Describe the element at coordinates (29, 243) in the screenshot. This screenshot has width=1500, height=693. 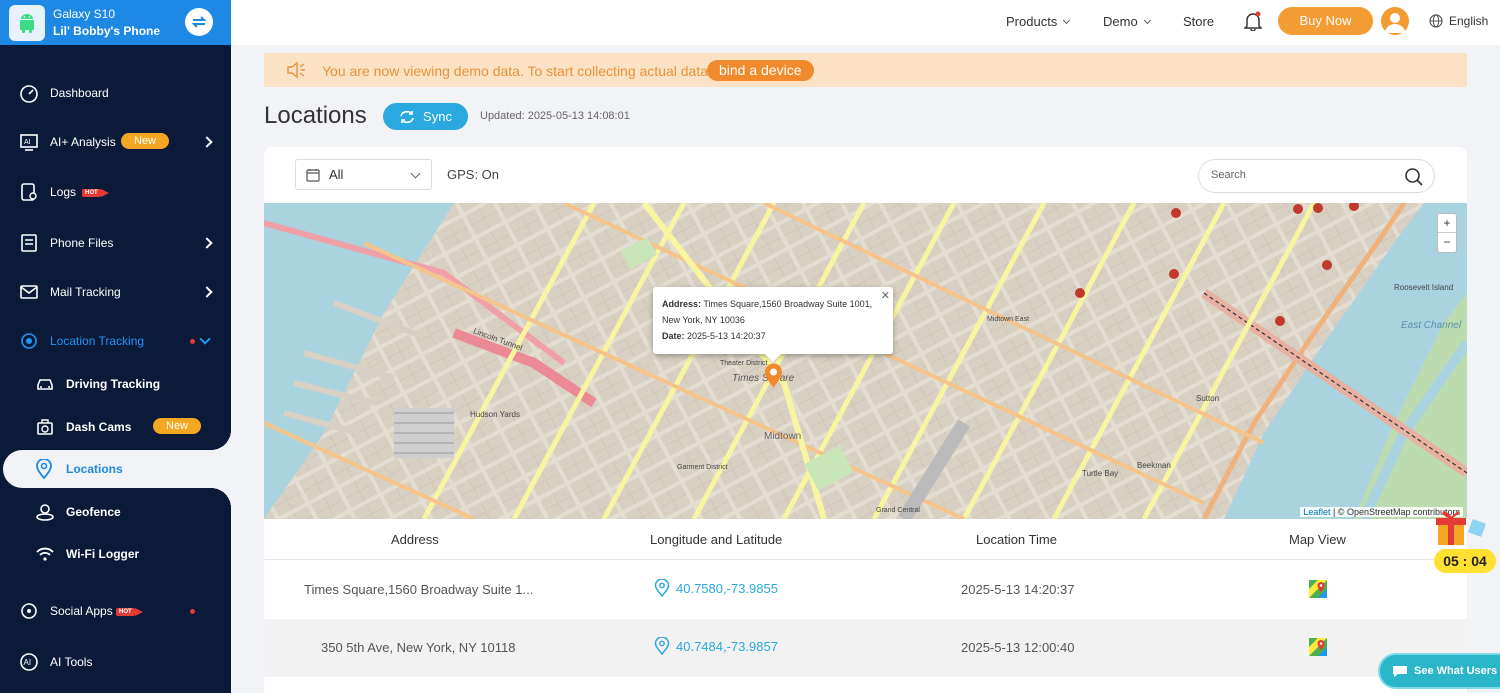
I see `phone-files-icon` at that location.